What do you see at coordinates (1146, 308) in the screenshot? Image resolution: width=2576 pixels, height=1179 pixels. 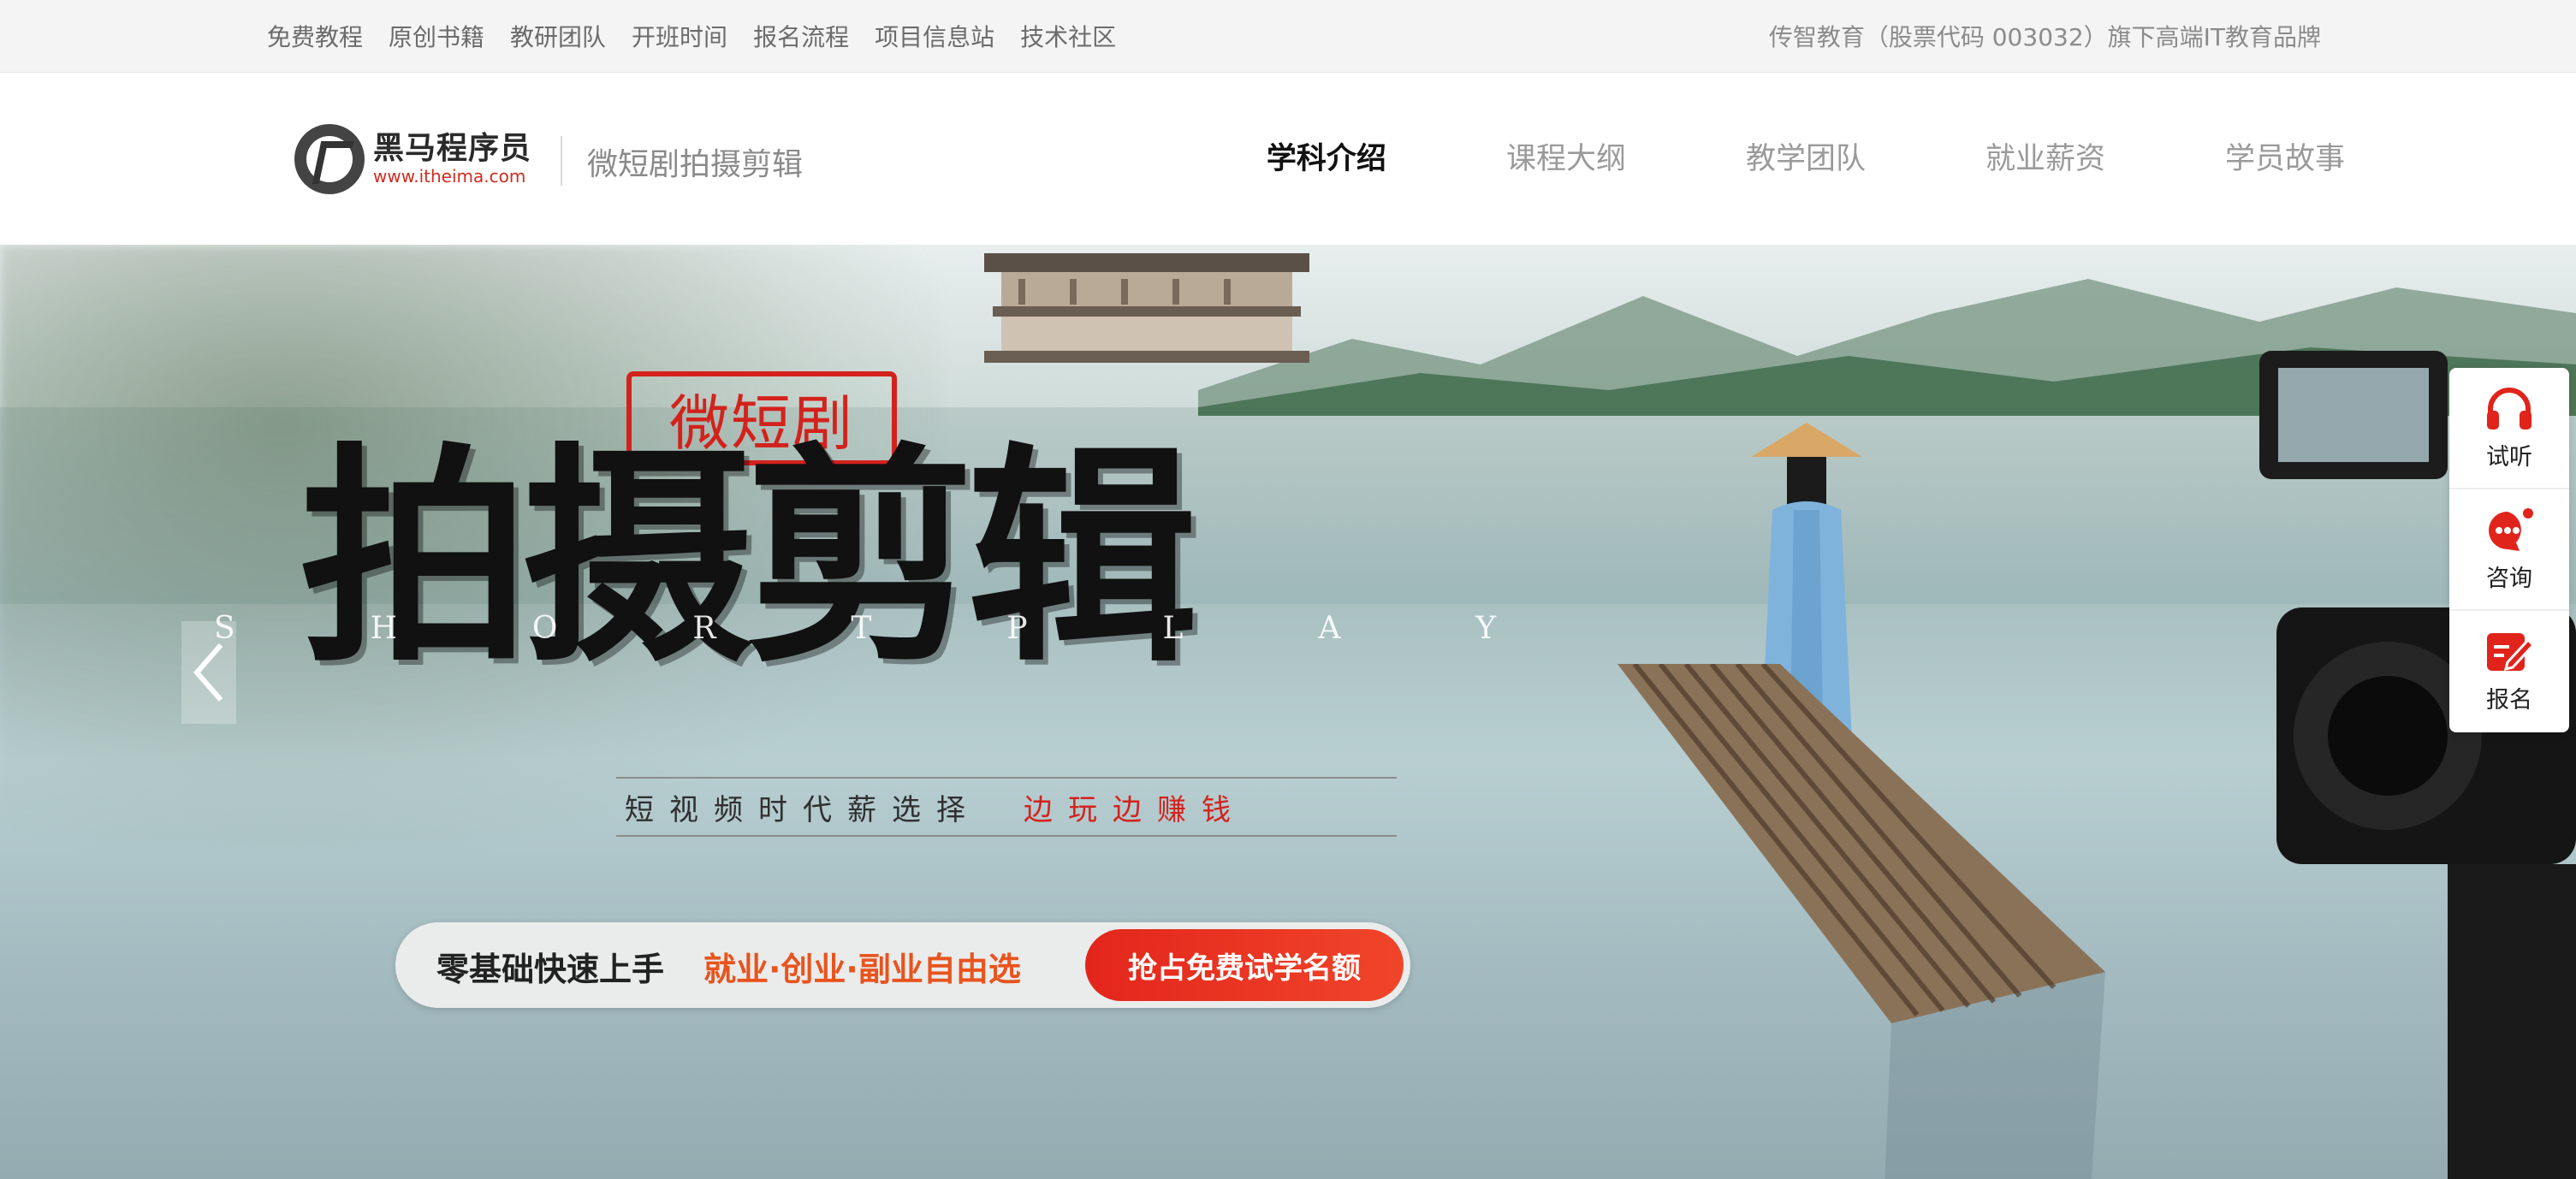 I see `pavilion-graphic` at bounding box center [1146, 308].